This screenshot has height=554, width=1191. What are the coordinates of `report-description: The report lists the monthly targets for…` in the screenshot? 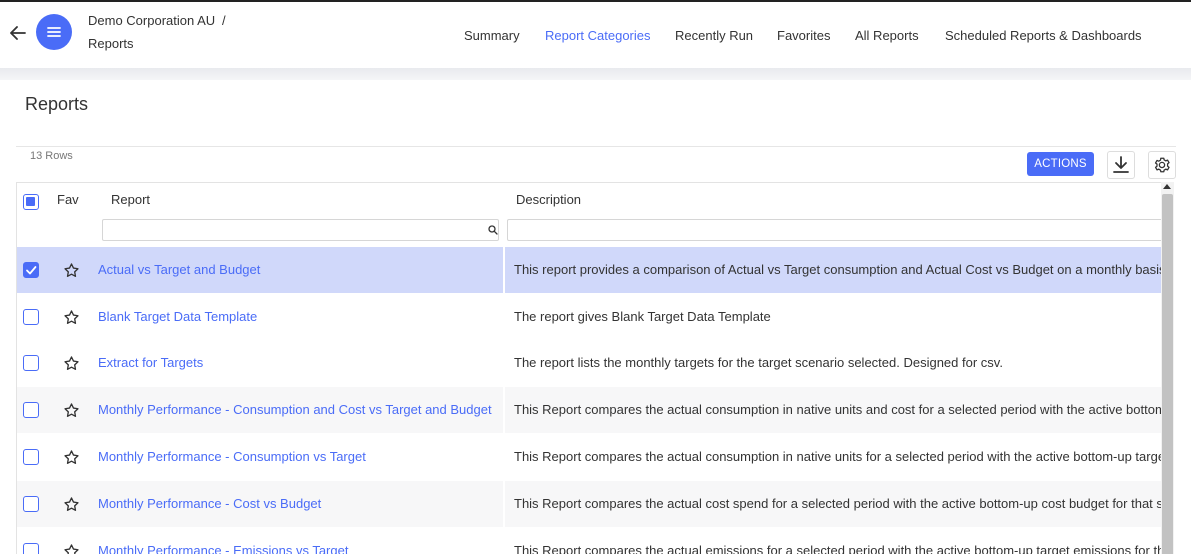 It's located at (758, 362).